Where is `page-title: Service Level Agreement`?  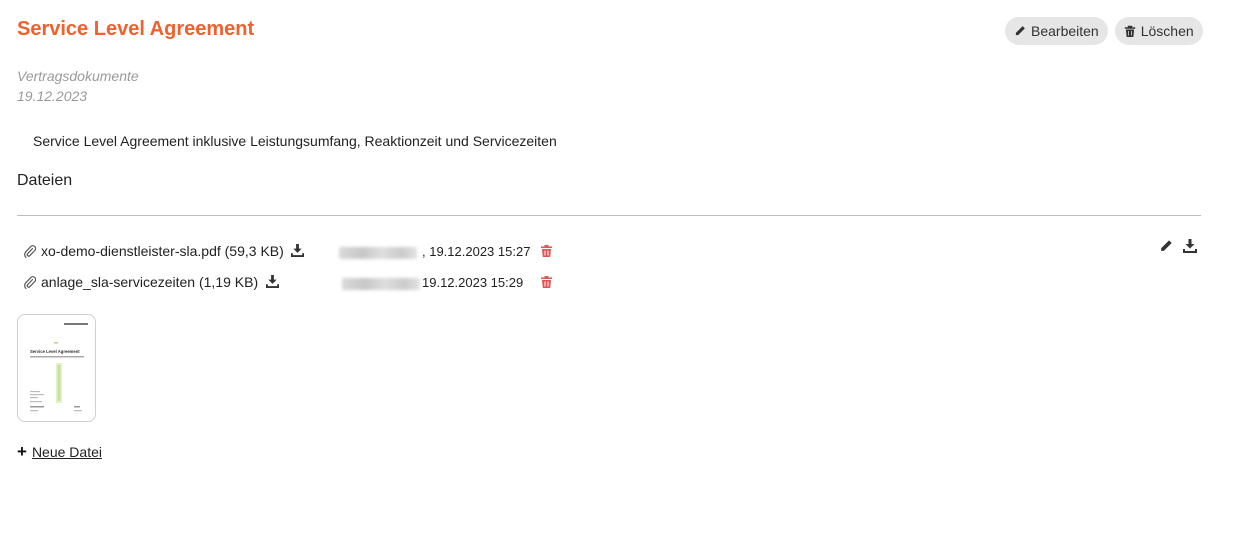
page-title: Service Level Agreement is located at coordinates (136, 29).